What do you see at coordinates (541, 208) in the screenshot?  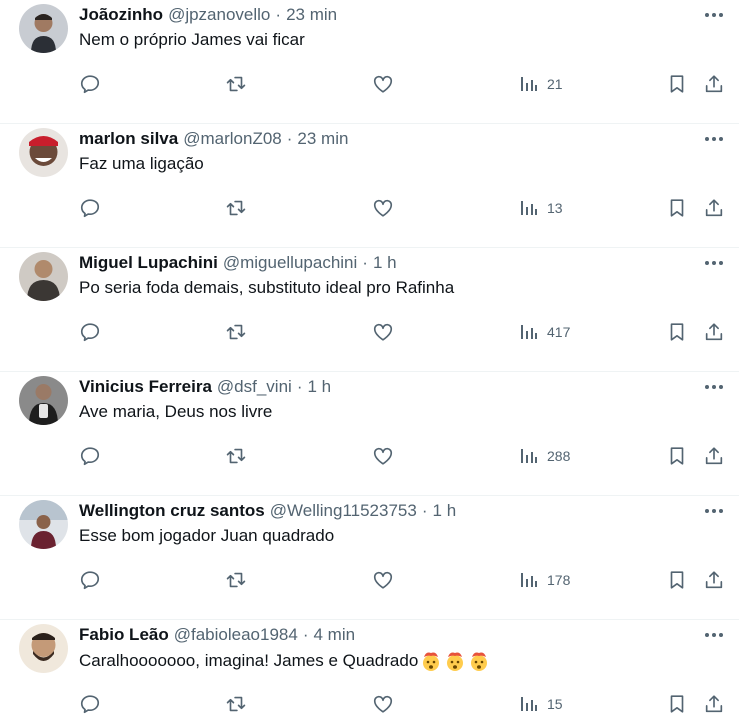 I see `views-button: 13` at bounding box center [541, 208].